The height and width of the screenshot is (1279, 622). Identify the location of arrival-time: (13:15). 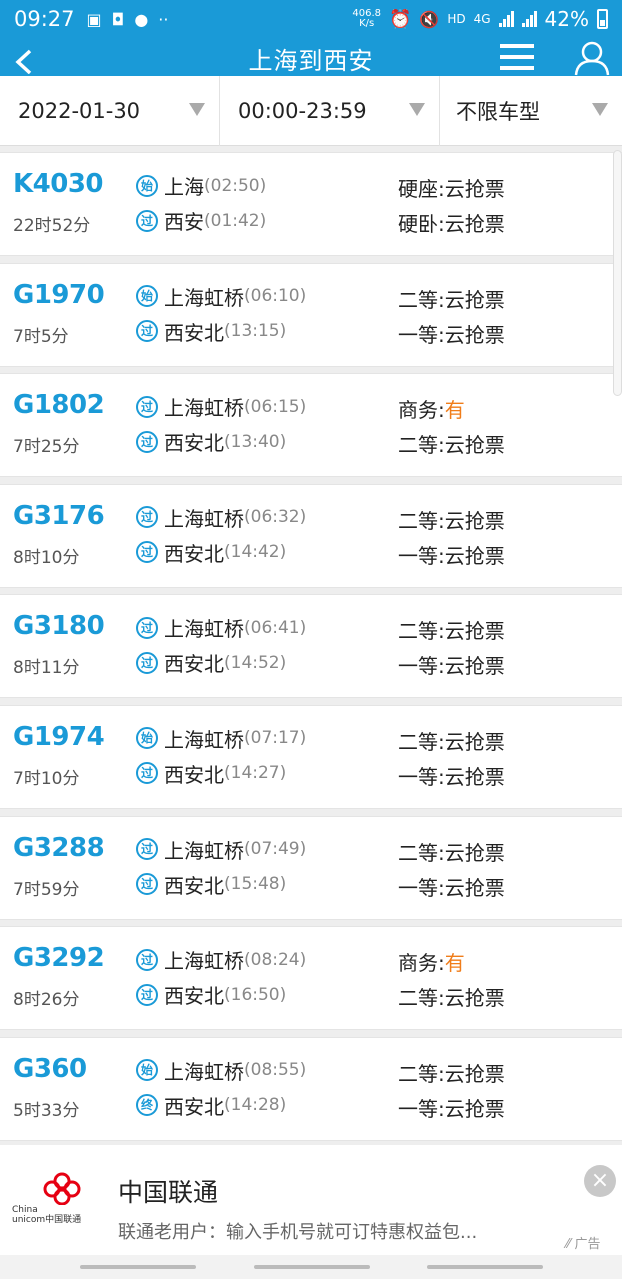
(255, 331).